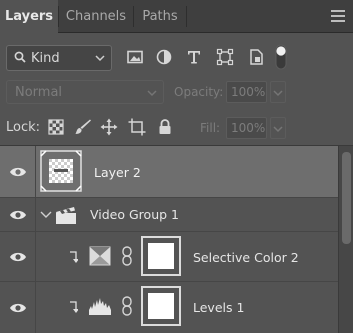 The image size is (353, 333). What do you see at coordinates (246, 257) in the screenshot?
I see `layer-name: Selective Color 2` at bounding box center [246, 257].